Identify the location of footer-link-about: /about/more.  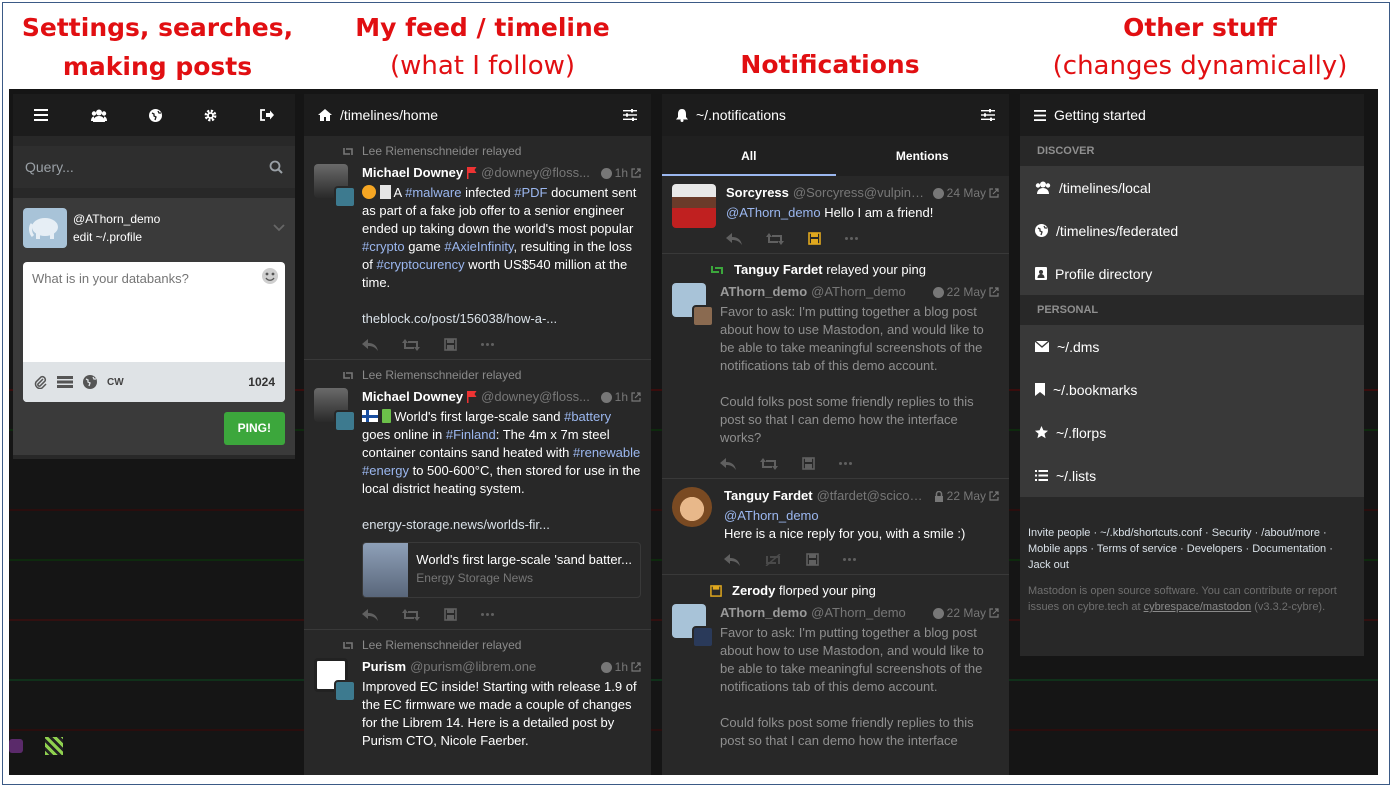
(1290, 533).